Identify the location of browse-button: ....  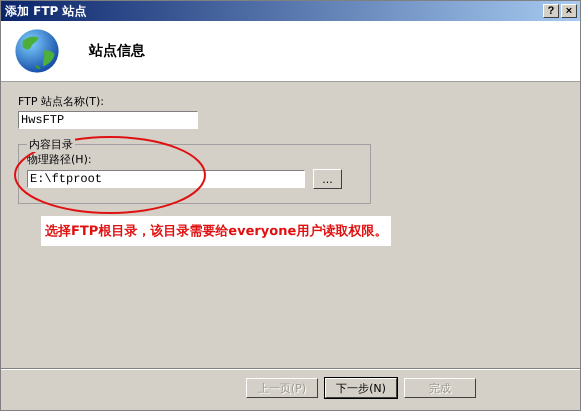
(327, 179).